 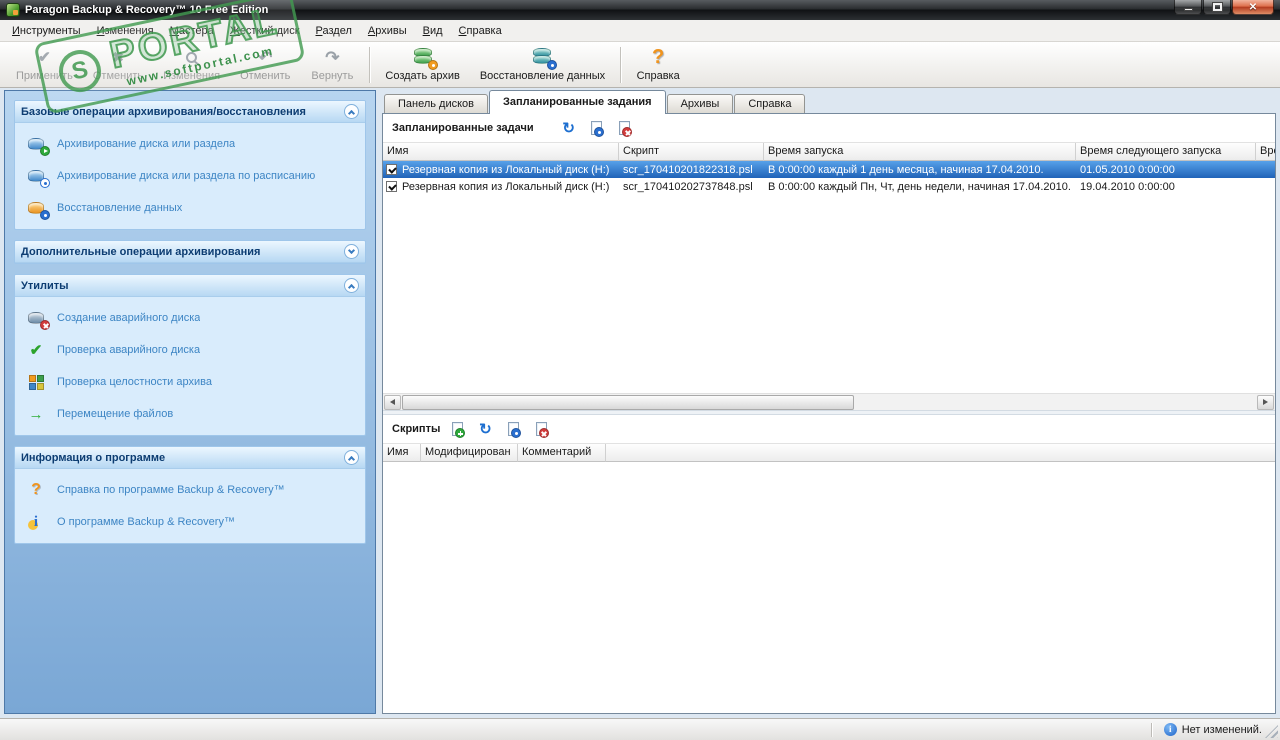 I want to click on sidebar-item-label: Создание аварийного диска, so click(x=129, y=318).